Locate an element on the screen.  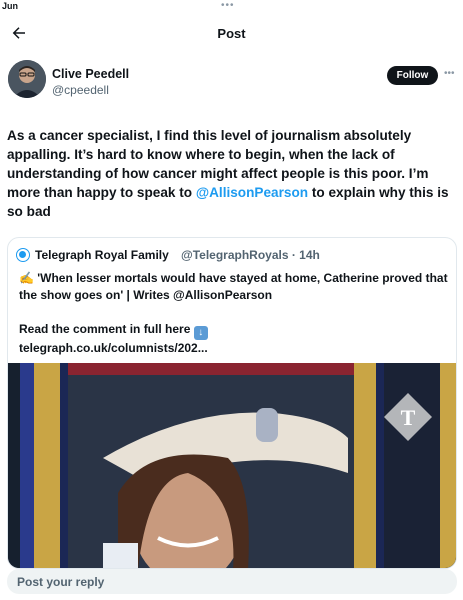
avatar is located at coordinates (27, 79).